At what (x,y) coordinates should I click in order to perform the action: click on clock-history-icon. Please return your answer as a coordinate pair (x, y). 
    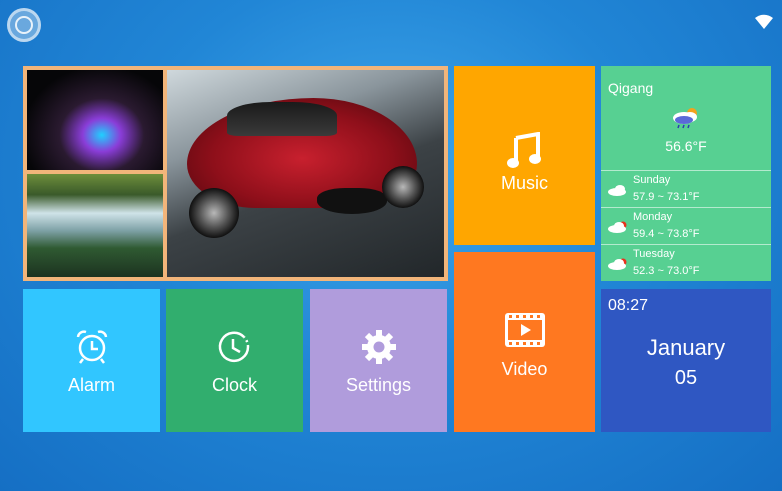
    Looking at the image, I should click on (234, 347).